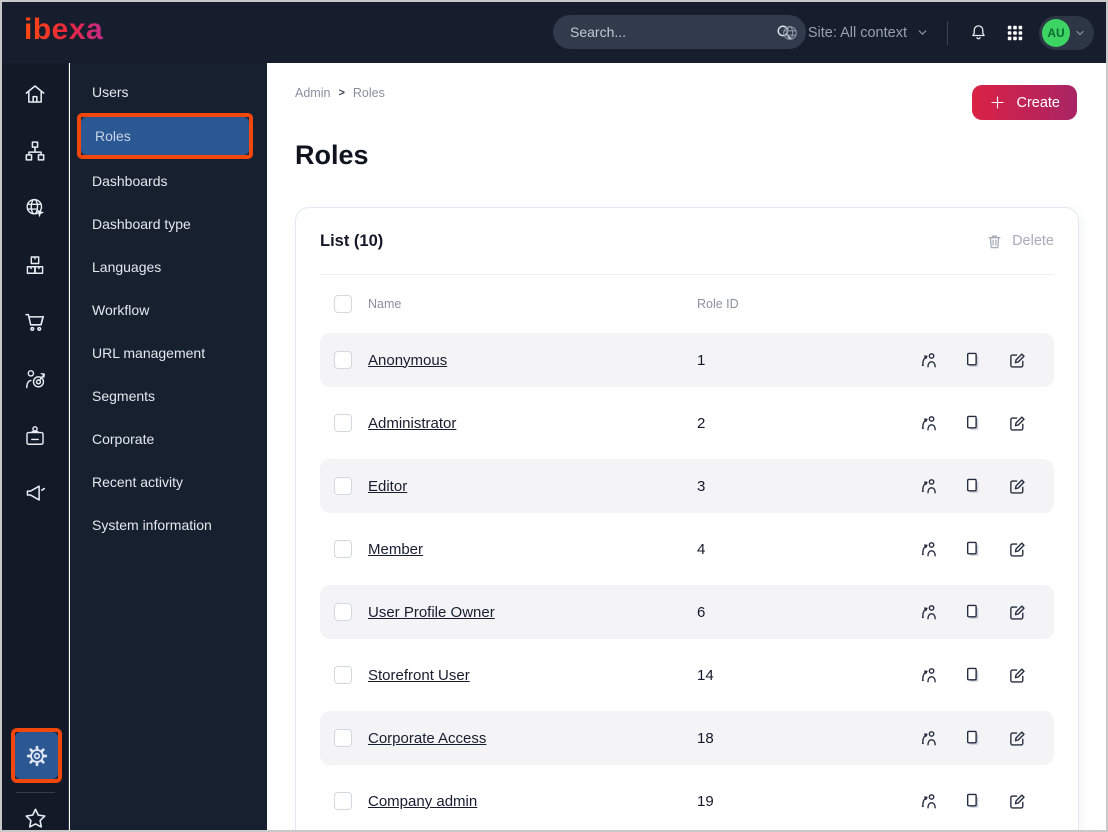 Image resolution: width=1108 pixels, height=832 pixels. What do you see at coordinates (312, 93) in the screenshot?
I see `breadcrumb-item-admin: Admin` at bounding box center [312, 93].